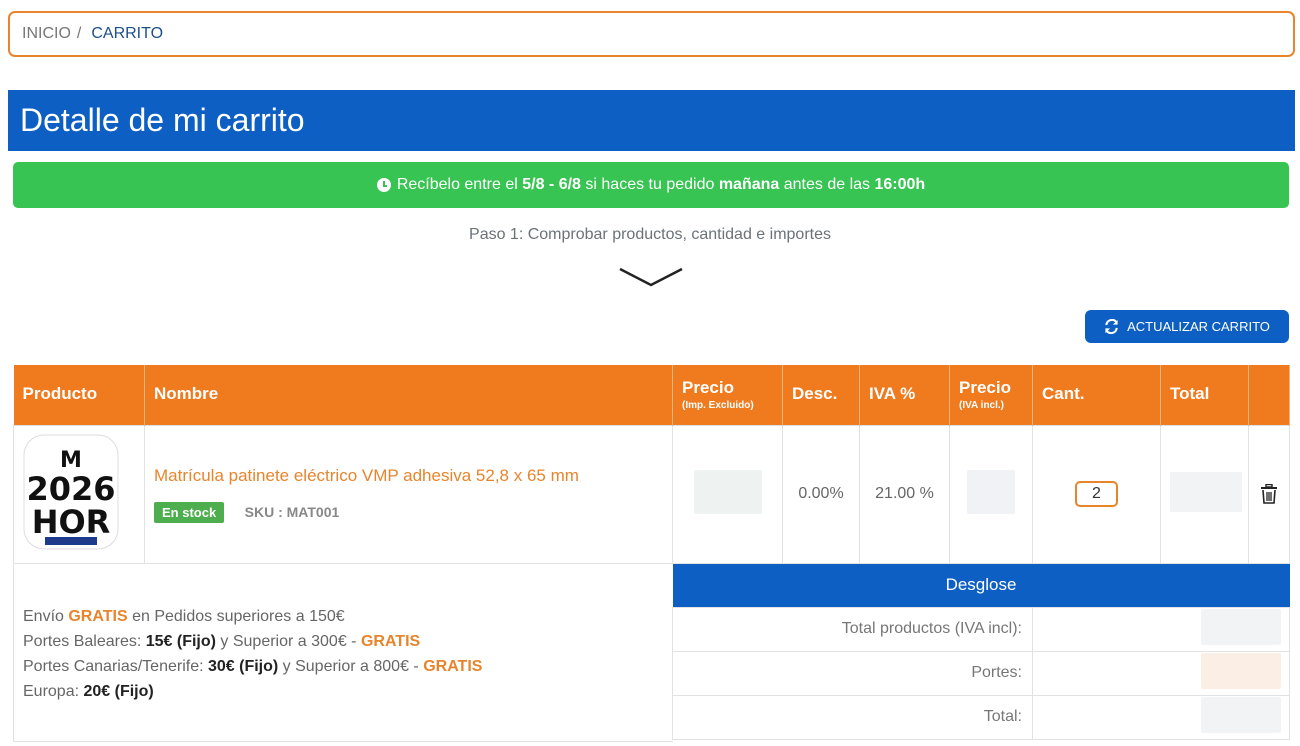  What do you see at coordinates (1111, 326) in the screenshot?
I see `refresh-icon` at bounding box center [1111, 326].